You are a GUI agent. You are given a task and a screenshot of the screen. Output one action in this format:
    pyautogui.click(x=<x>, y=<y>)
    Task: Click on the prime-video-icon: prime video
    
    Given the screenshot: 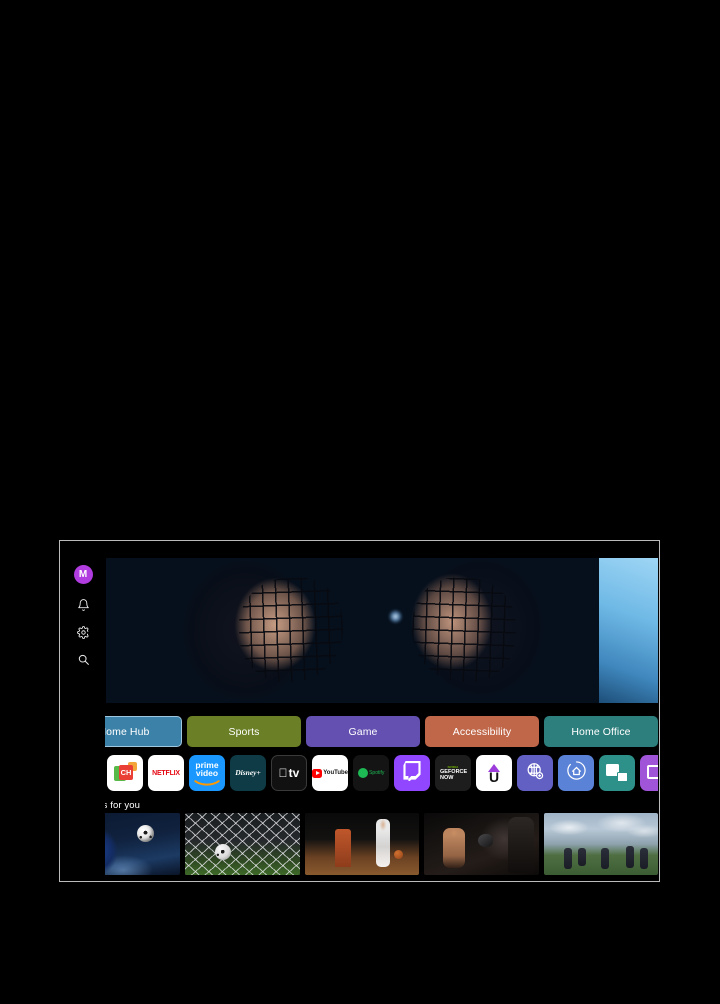 What is the action you would take?
    pyautogui.click(x=207, y=773)
    